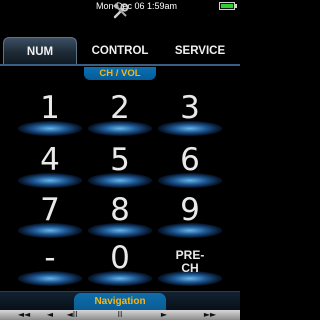 This screenshot has height=320, width=320. What do you see at coordinates (190, 160) in the screenshot?
I see `key-label: 6` at bounding box center [190, 160].